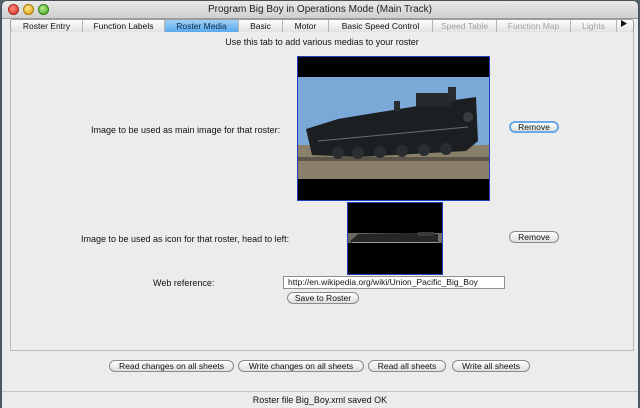 The width and height of the screenshot is (640, 408). I want to click on status-separator, so click(320, 391).